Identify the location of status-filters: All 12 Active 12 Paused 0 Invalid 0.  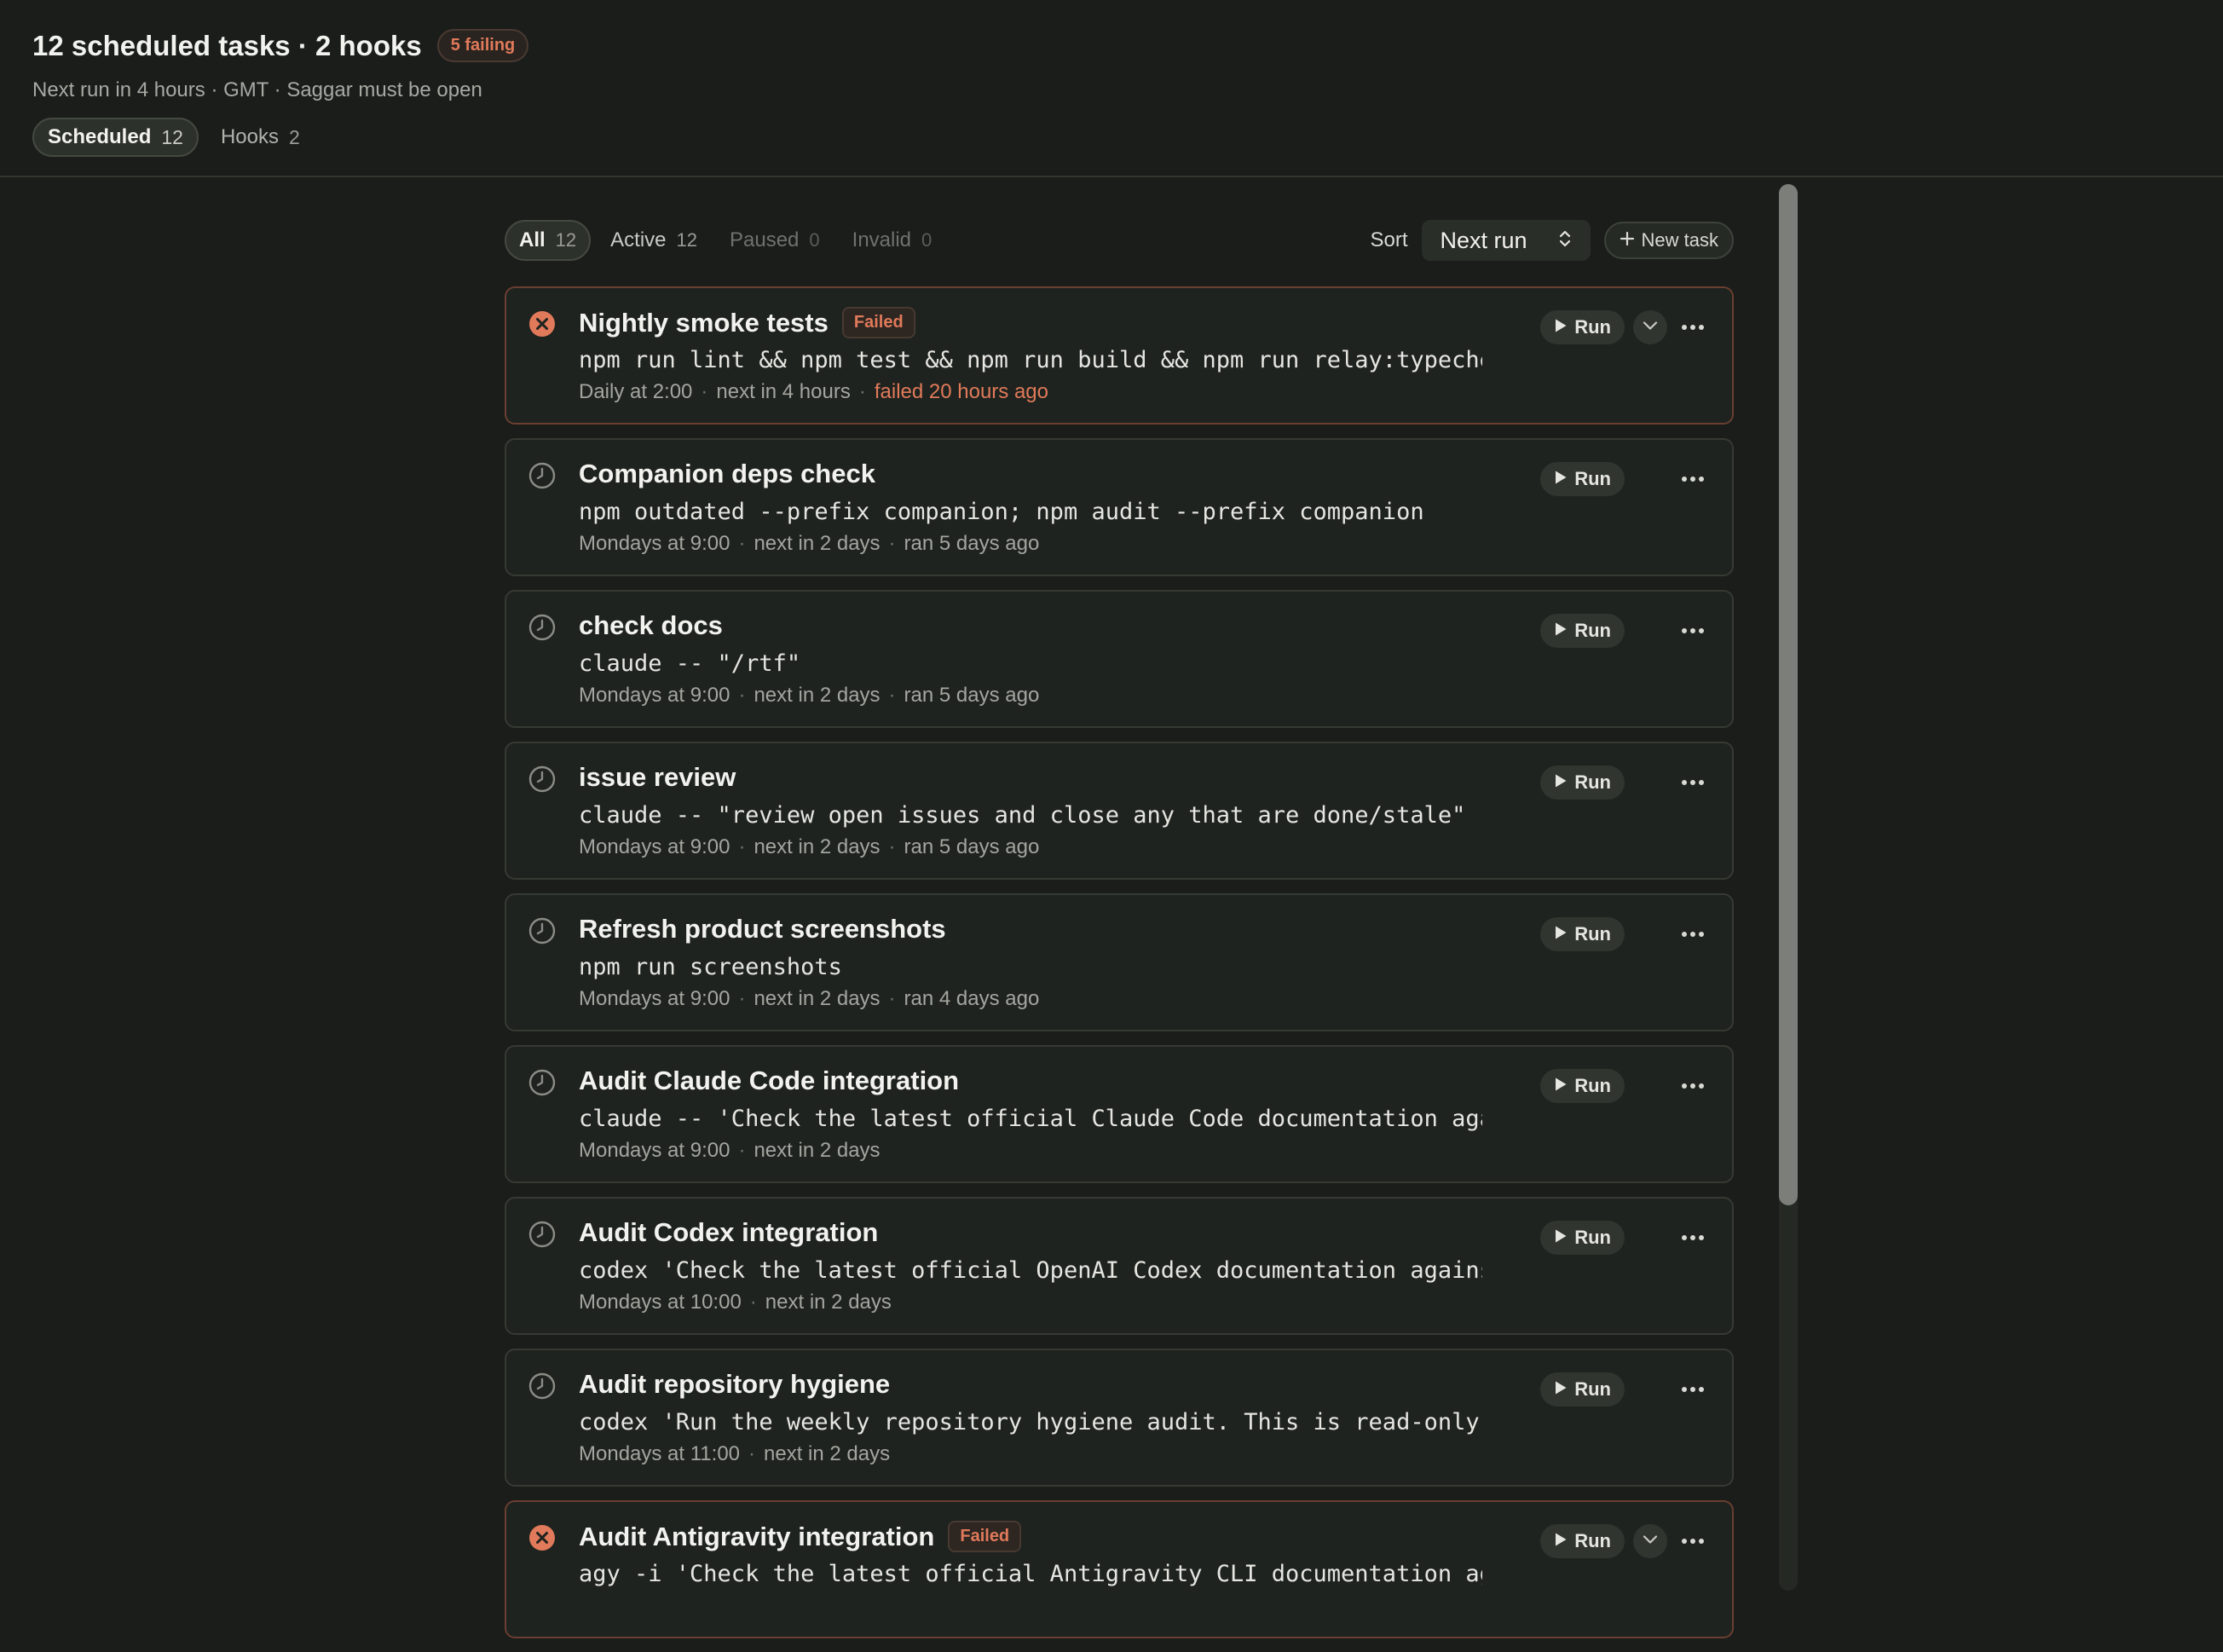
(724, 240).